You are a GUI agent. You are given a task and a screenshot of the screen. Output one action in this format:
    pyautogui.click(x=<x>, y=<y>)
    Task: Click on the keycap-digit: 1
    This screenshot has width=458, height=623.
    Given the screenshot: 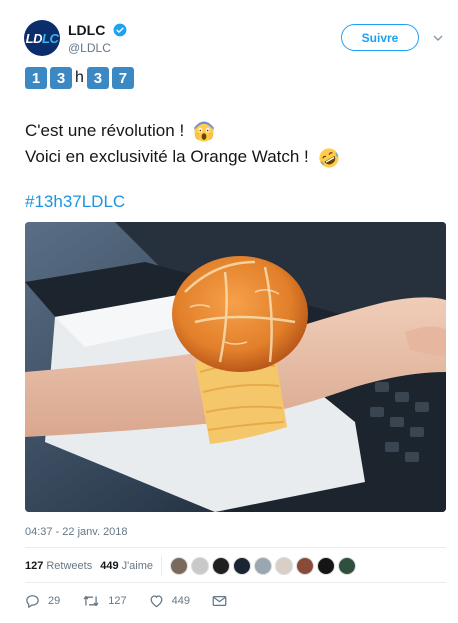 What is the action you would take?
    pyautogui.click(x=36, y=78)
    